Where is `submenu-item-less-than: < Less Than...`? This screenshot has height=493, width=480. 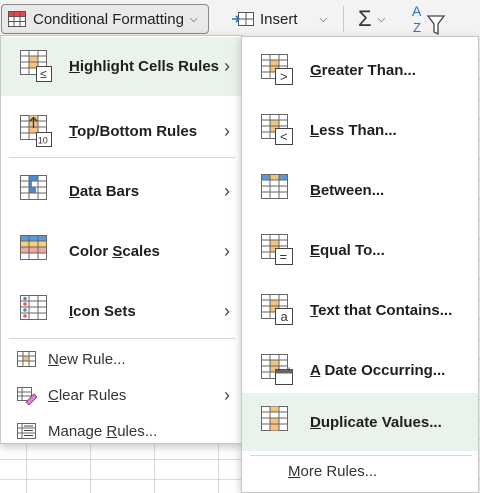
submenu-item-less-than: < Less Than... is located at coordinates (360, 130).